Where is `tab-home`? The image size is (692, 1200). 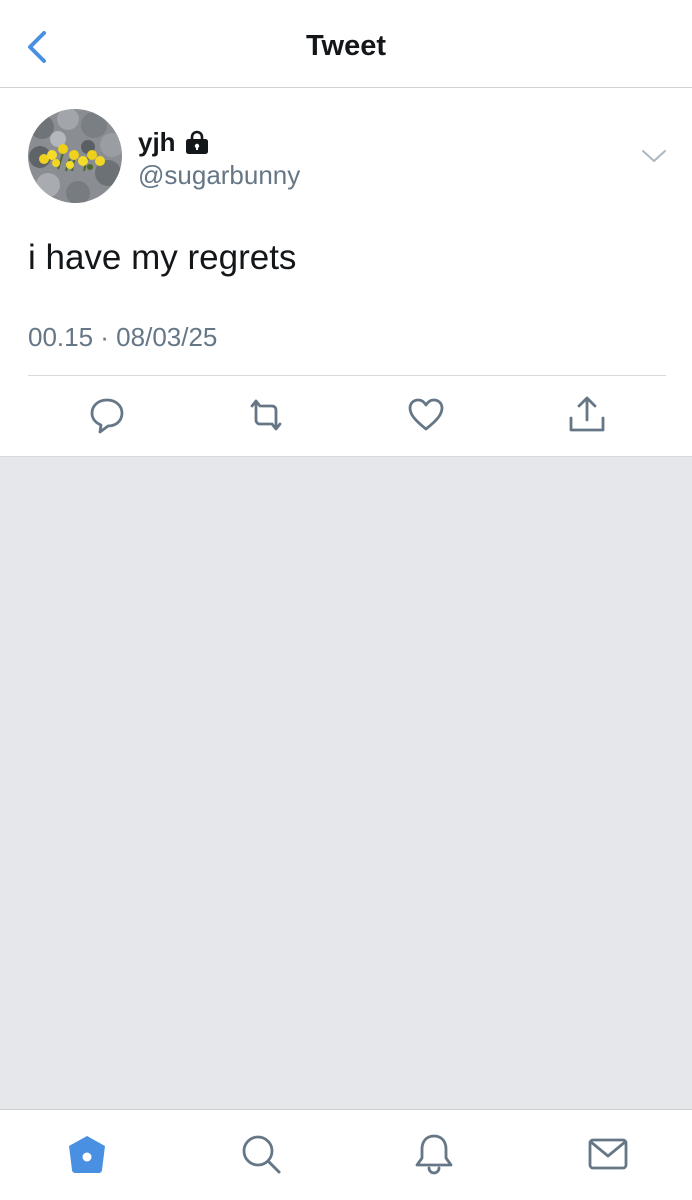
tab-home is located at coordinates (87, 1154).